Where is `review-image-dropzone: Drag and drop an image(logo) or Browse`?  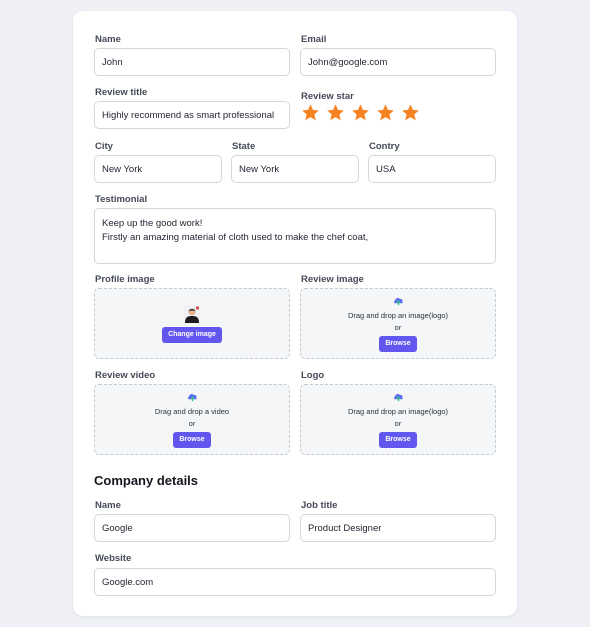
review-image-dropzone: Drag and drop an image(logo) or Browse is located at coordinates (398, 323).